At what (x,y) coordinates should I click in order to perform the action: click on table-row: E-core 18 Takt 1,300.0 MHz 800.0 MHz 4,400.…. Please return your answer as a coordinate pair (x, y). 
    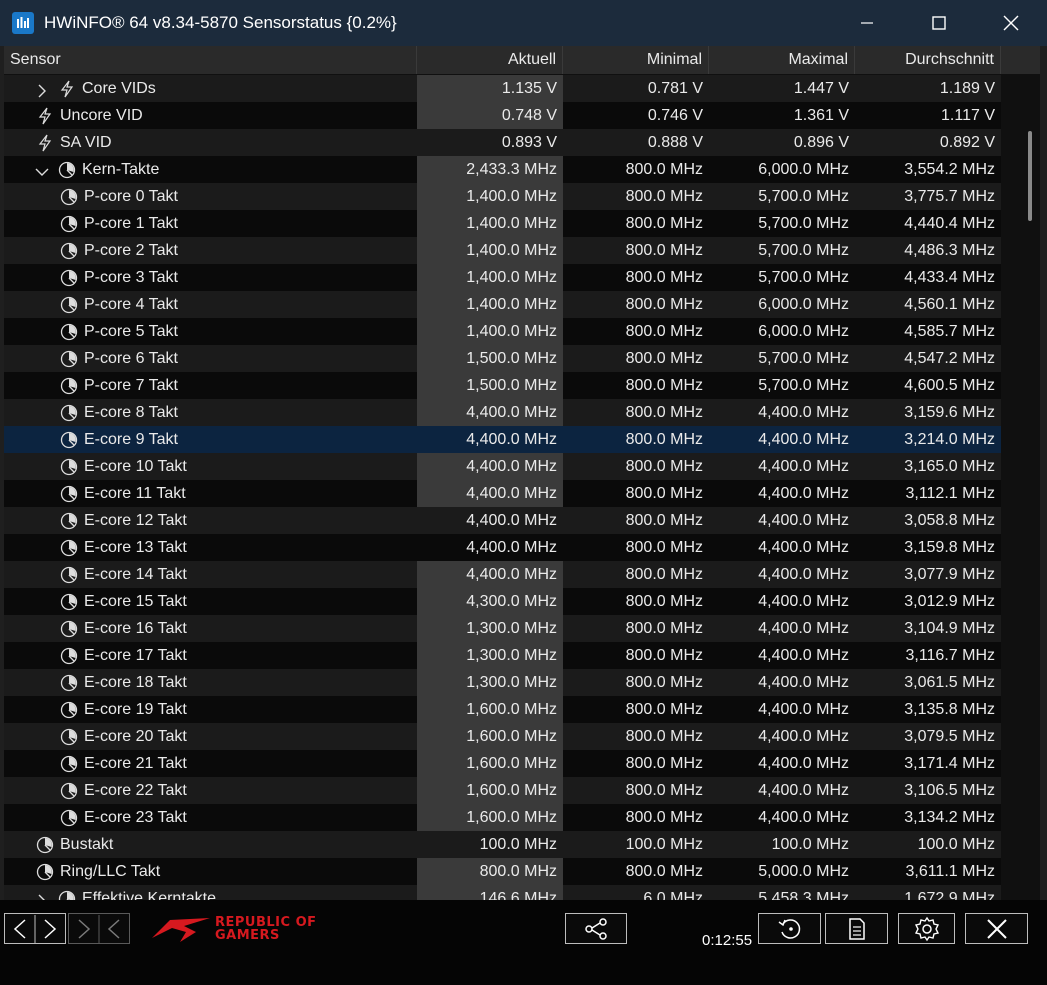
    Looking at the image, I should click on (504, 682).